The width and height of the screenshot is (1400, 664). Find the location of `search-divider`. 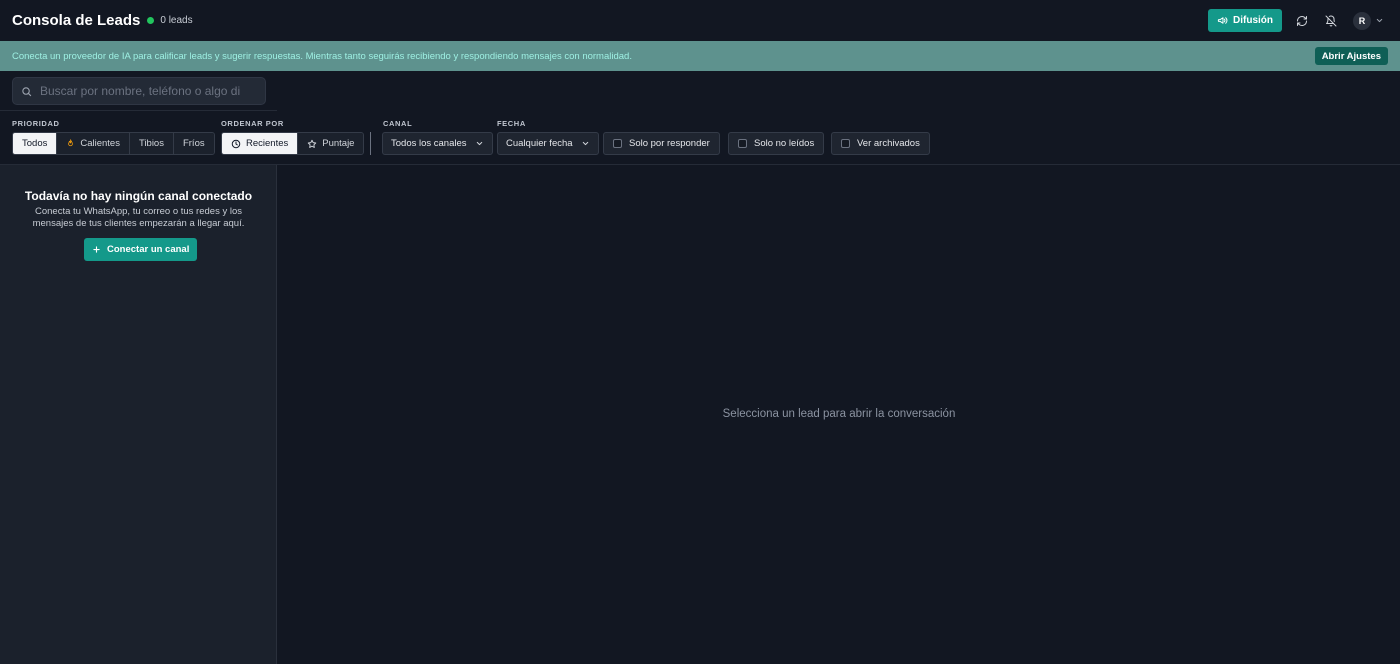

search-divider is located at coordinates (138, 110).